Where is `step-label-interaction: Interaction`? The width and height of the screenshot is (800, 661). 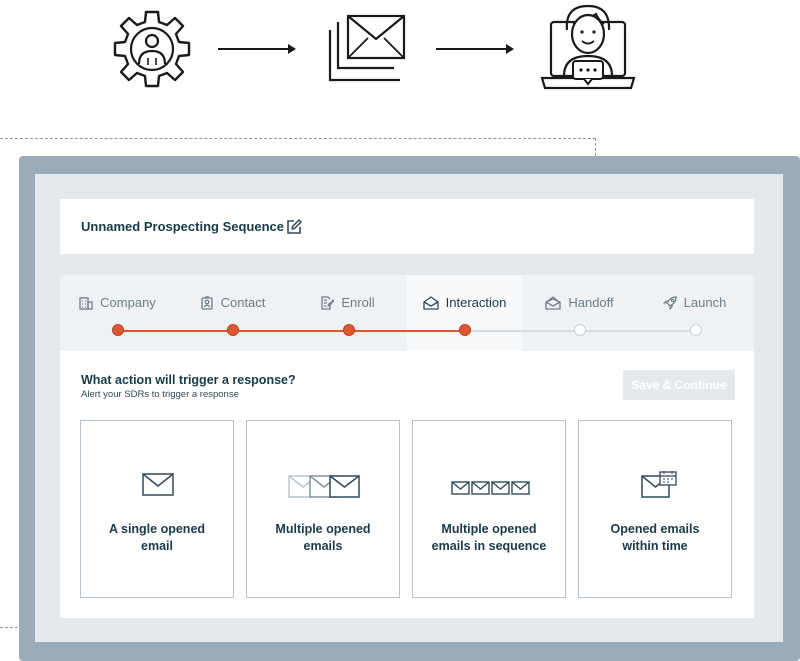
step-label-interaction: Interaction is located at coordinates (476, 302).